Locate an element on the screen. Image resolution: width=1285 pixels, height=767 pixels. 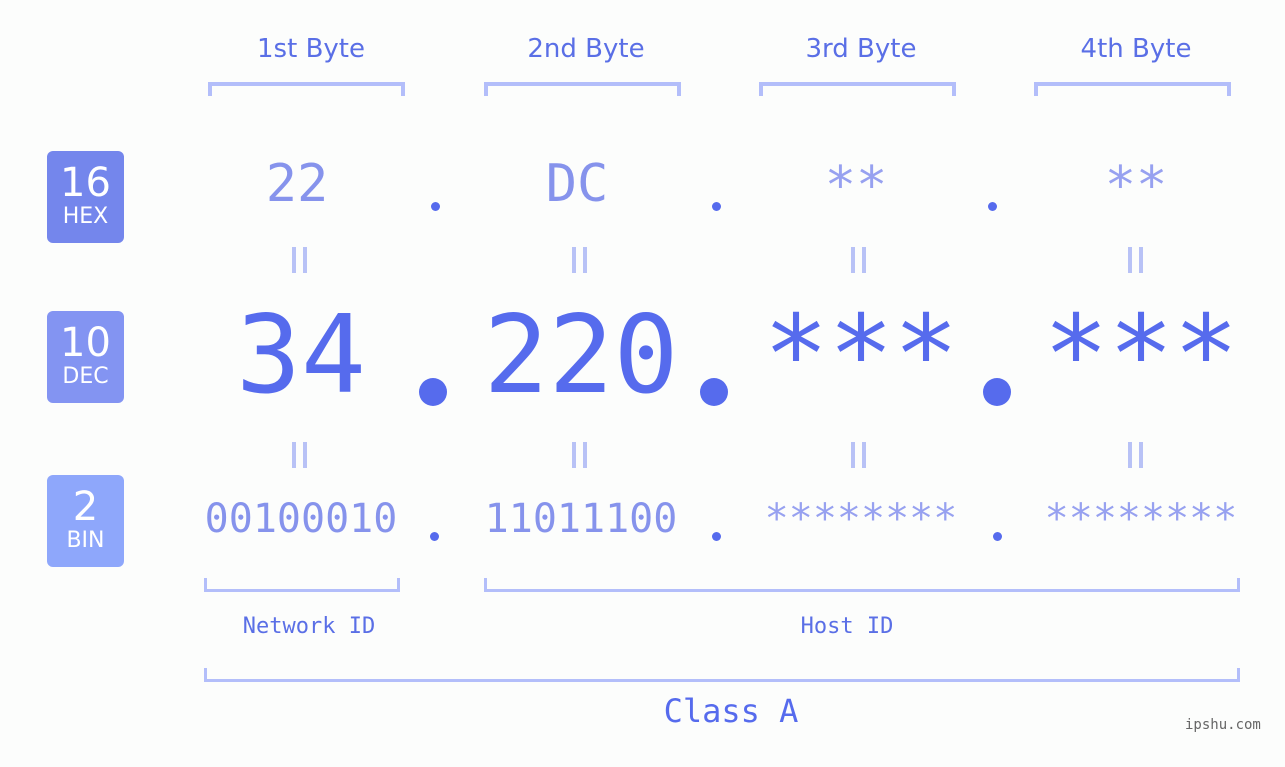
hex-value-3: ** is located at coordinates (856, 186).